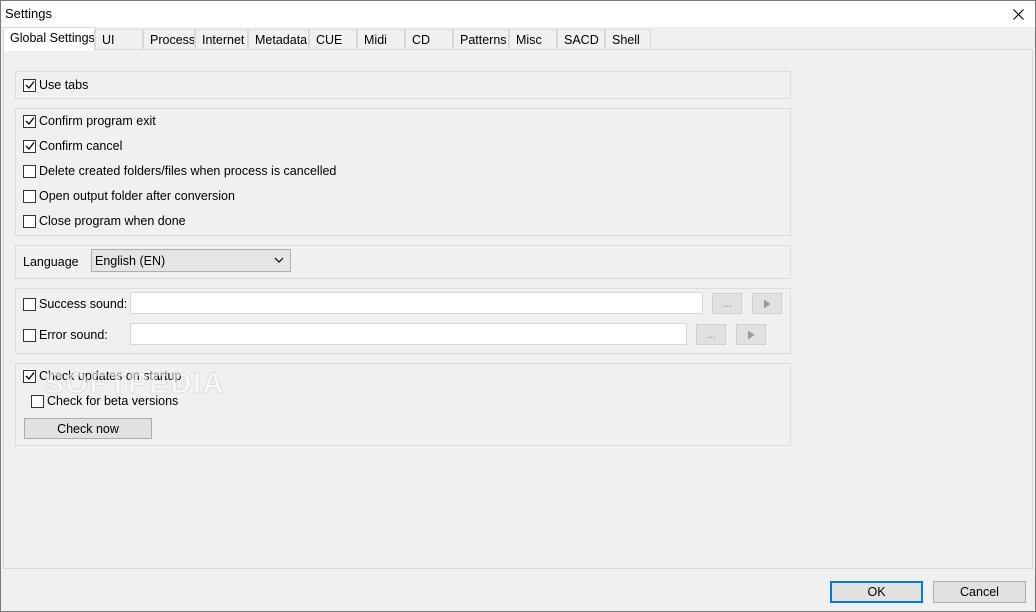 This screenshot has height=612, width=1036. I want to click on success-sound-play-button, so click(767, 303).